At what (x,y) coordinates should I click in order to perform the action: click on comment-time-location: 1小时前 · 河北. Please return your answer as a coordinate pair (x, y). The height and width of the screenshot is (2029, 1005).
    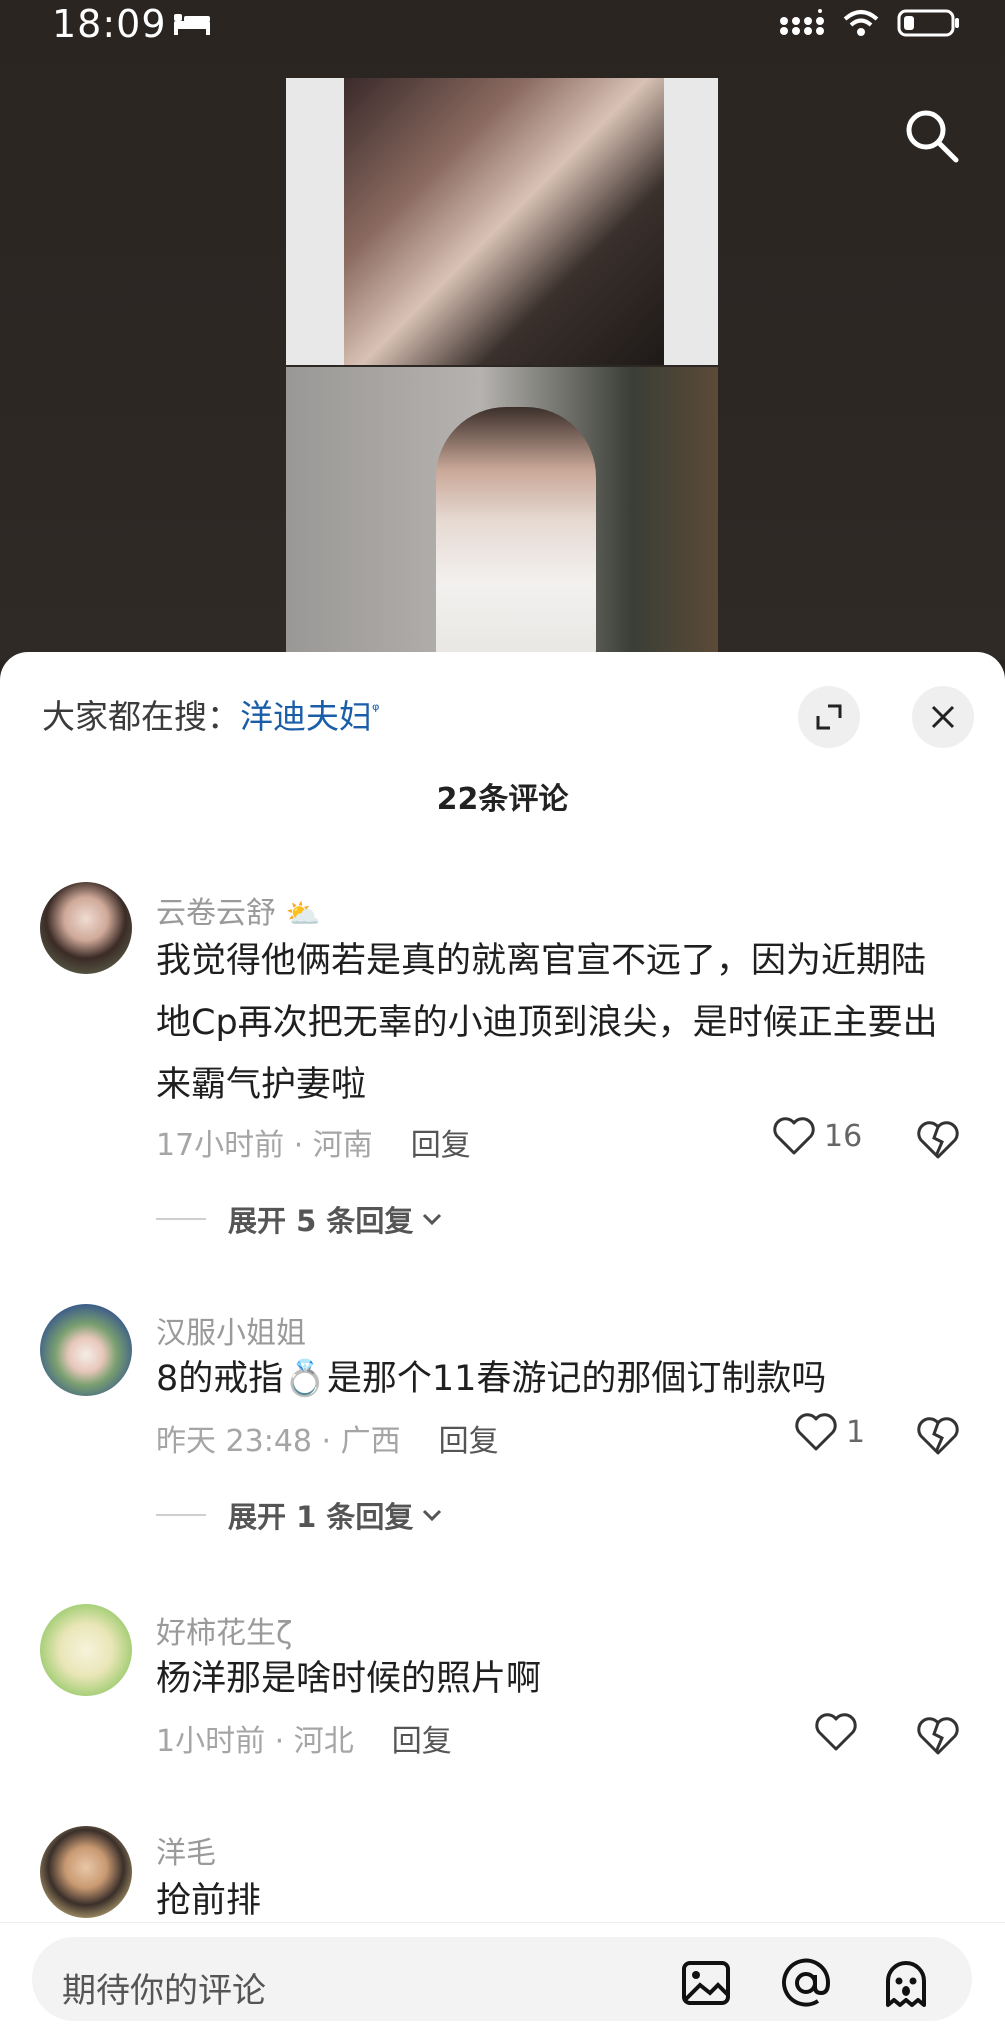
    Looking at the image, I should click on (255, 1741).